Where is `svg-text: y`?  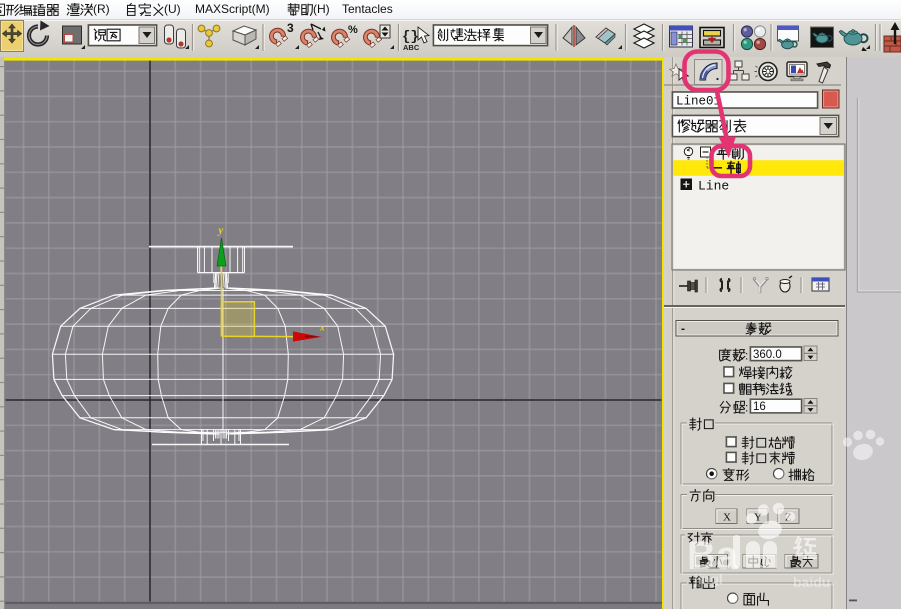 svg-text: y is located at coordinates (220, 231).